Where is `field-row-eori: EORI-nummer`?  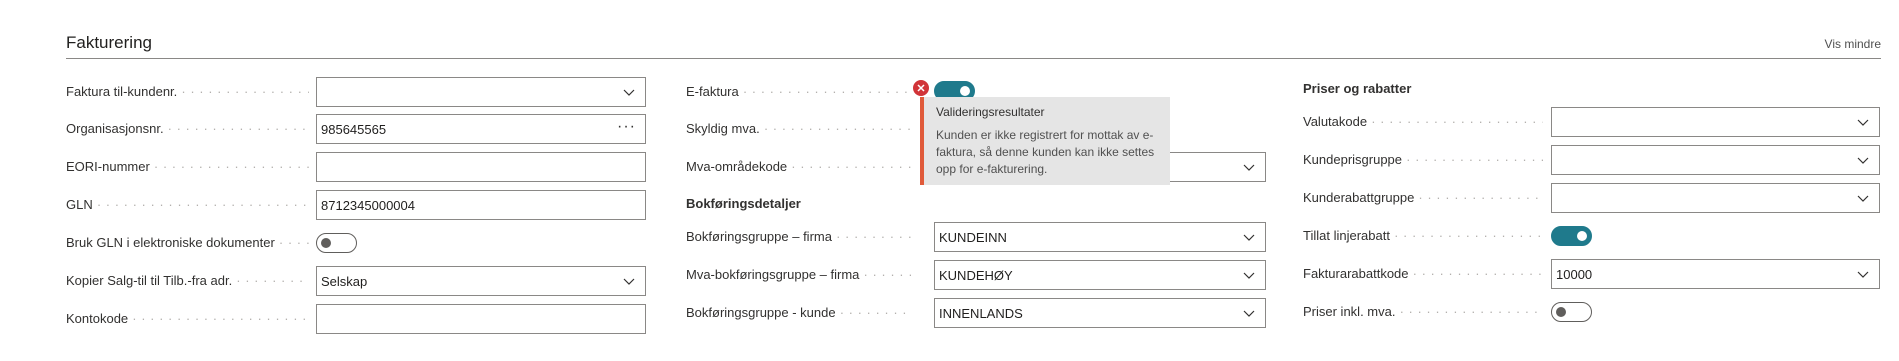 field-row-eori: EORI-nummer is located at coordinates (356, 167).